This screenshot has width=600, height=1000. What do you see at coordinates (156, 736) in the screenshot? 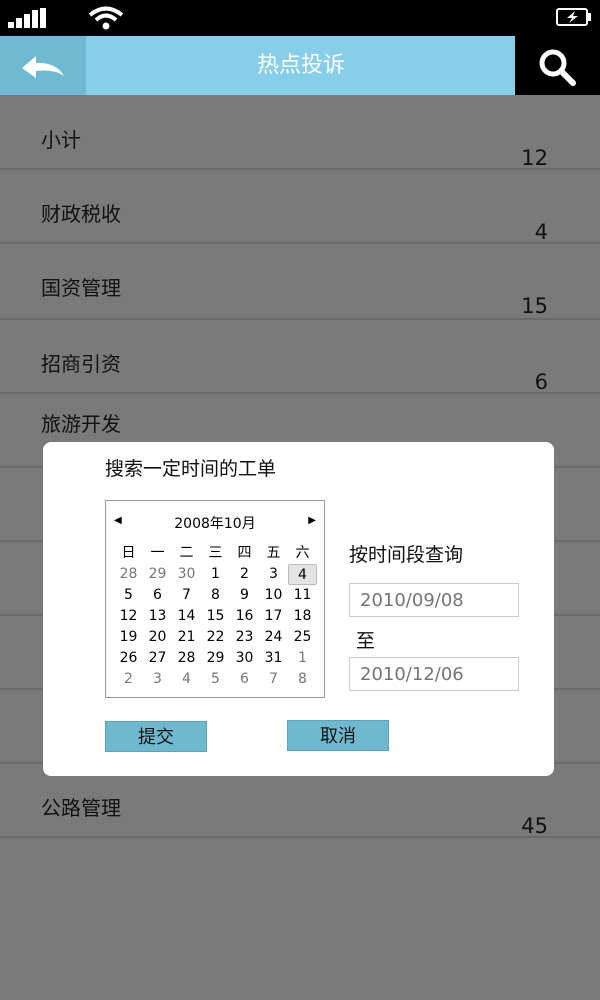
I see `submit-button: 提交` at bounding box center [156, 736].